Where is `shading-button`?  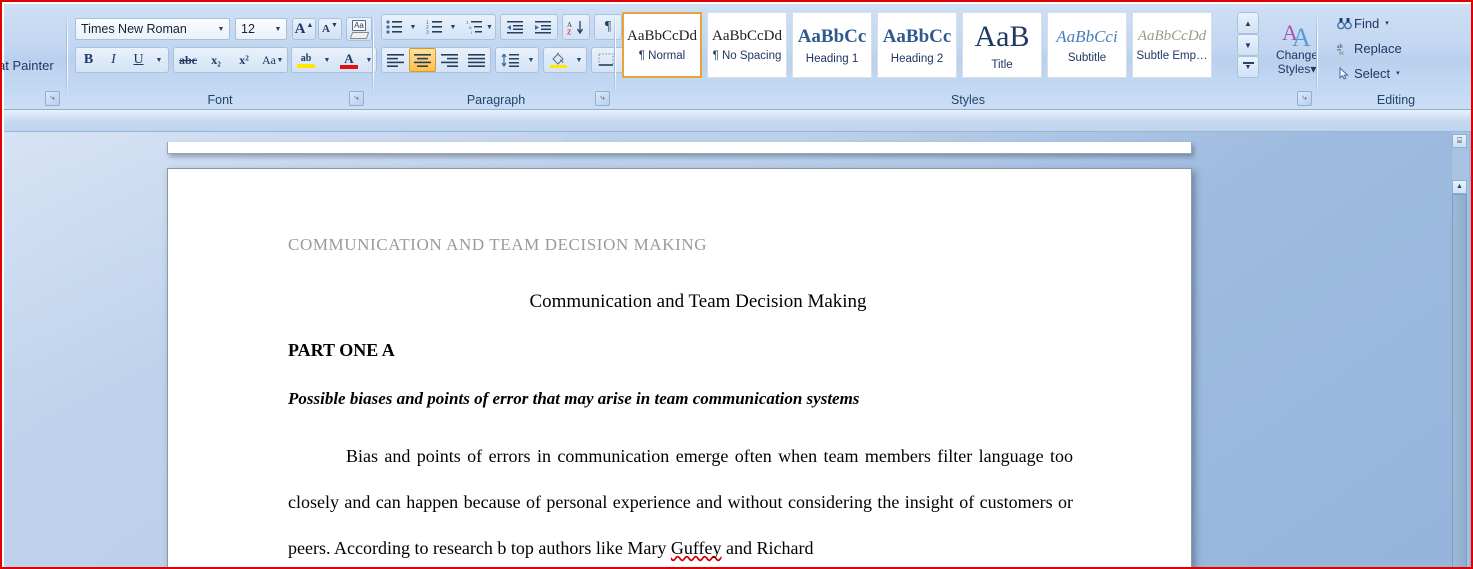
shading-button is located at coordinates (558, 60).